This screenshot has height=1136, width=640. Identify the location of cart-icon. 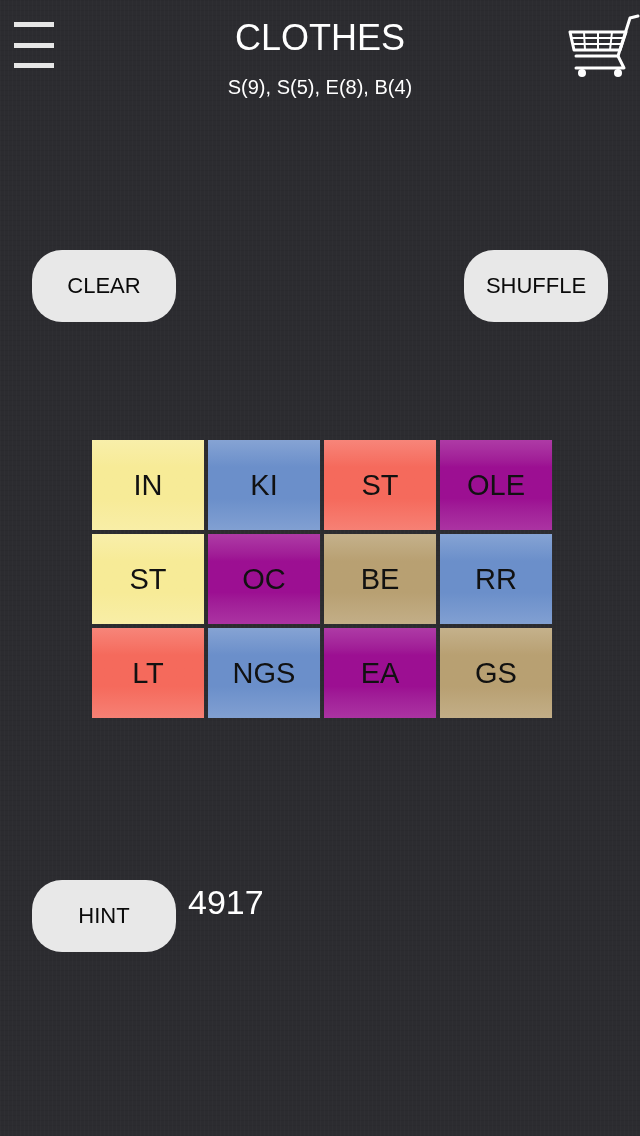
(604, 46).